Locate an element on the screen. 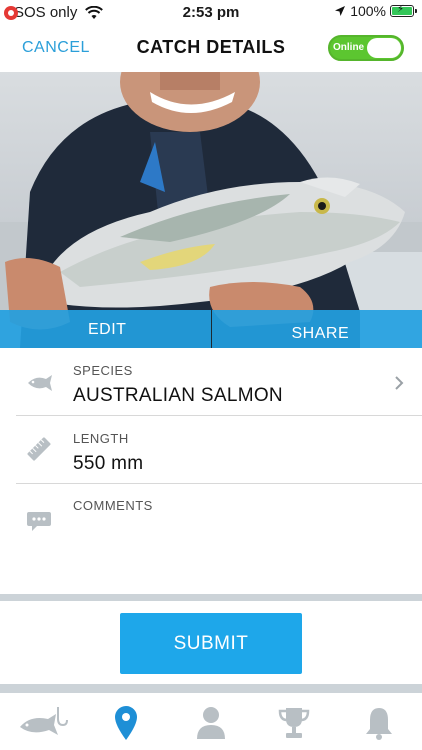 The width and height of the screenshot is (422, 750). battery-icon is located at coordinates (403, 10).